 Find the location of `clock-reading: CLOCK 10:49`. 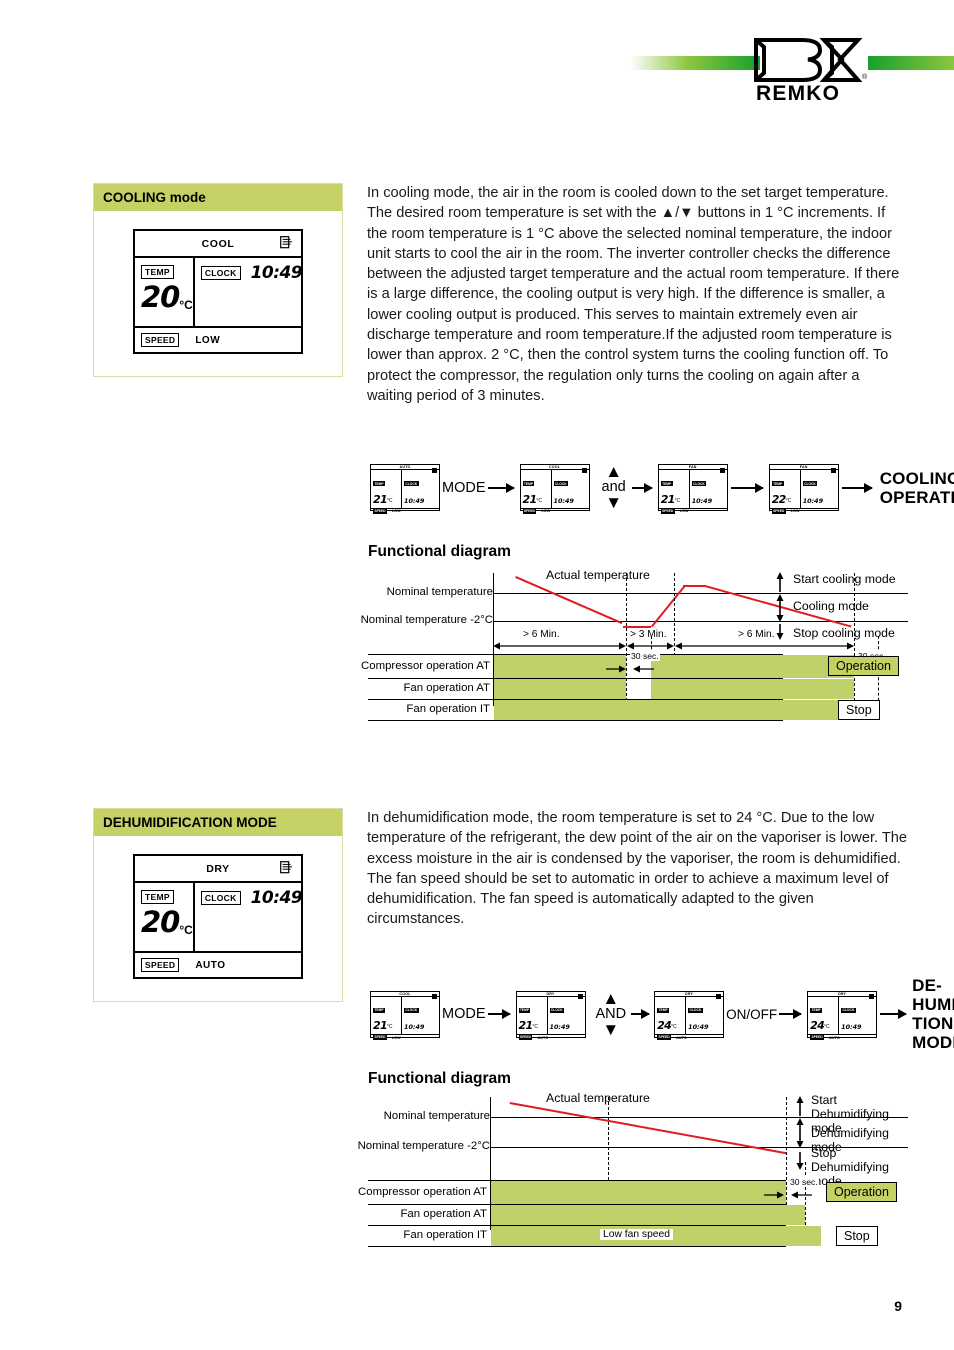

clock-reading: CLOCK 10:49 is located at coordinates (251, 273).